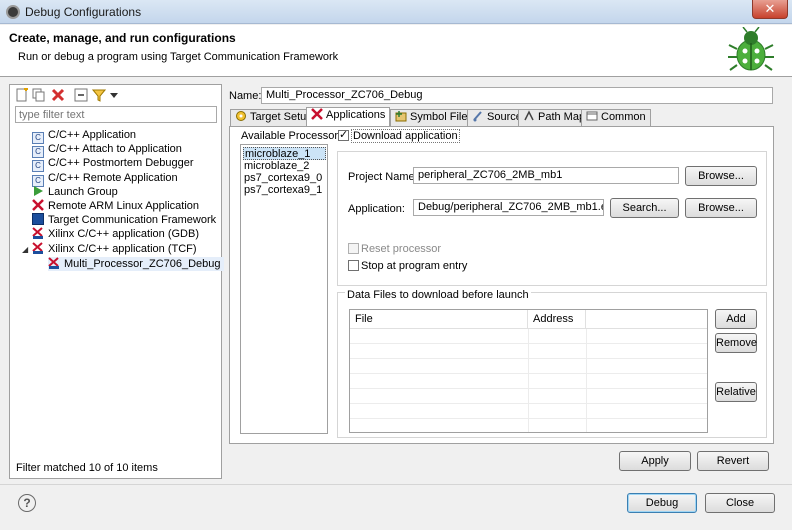 This screenshot has width=792, height=530. I want to click on filter-input, so click(116, 114).